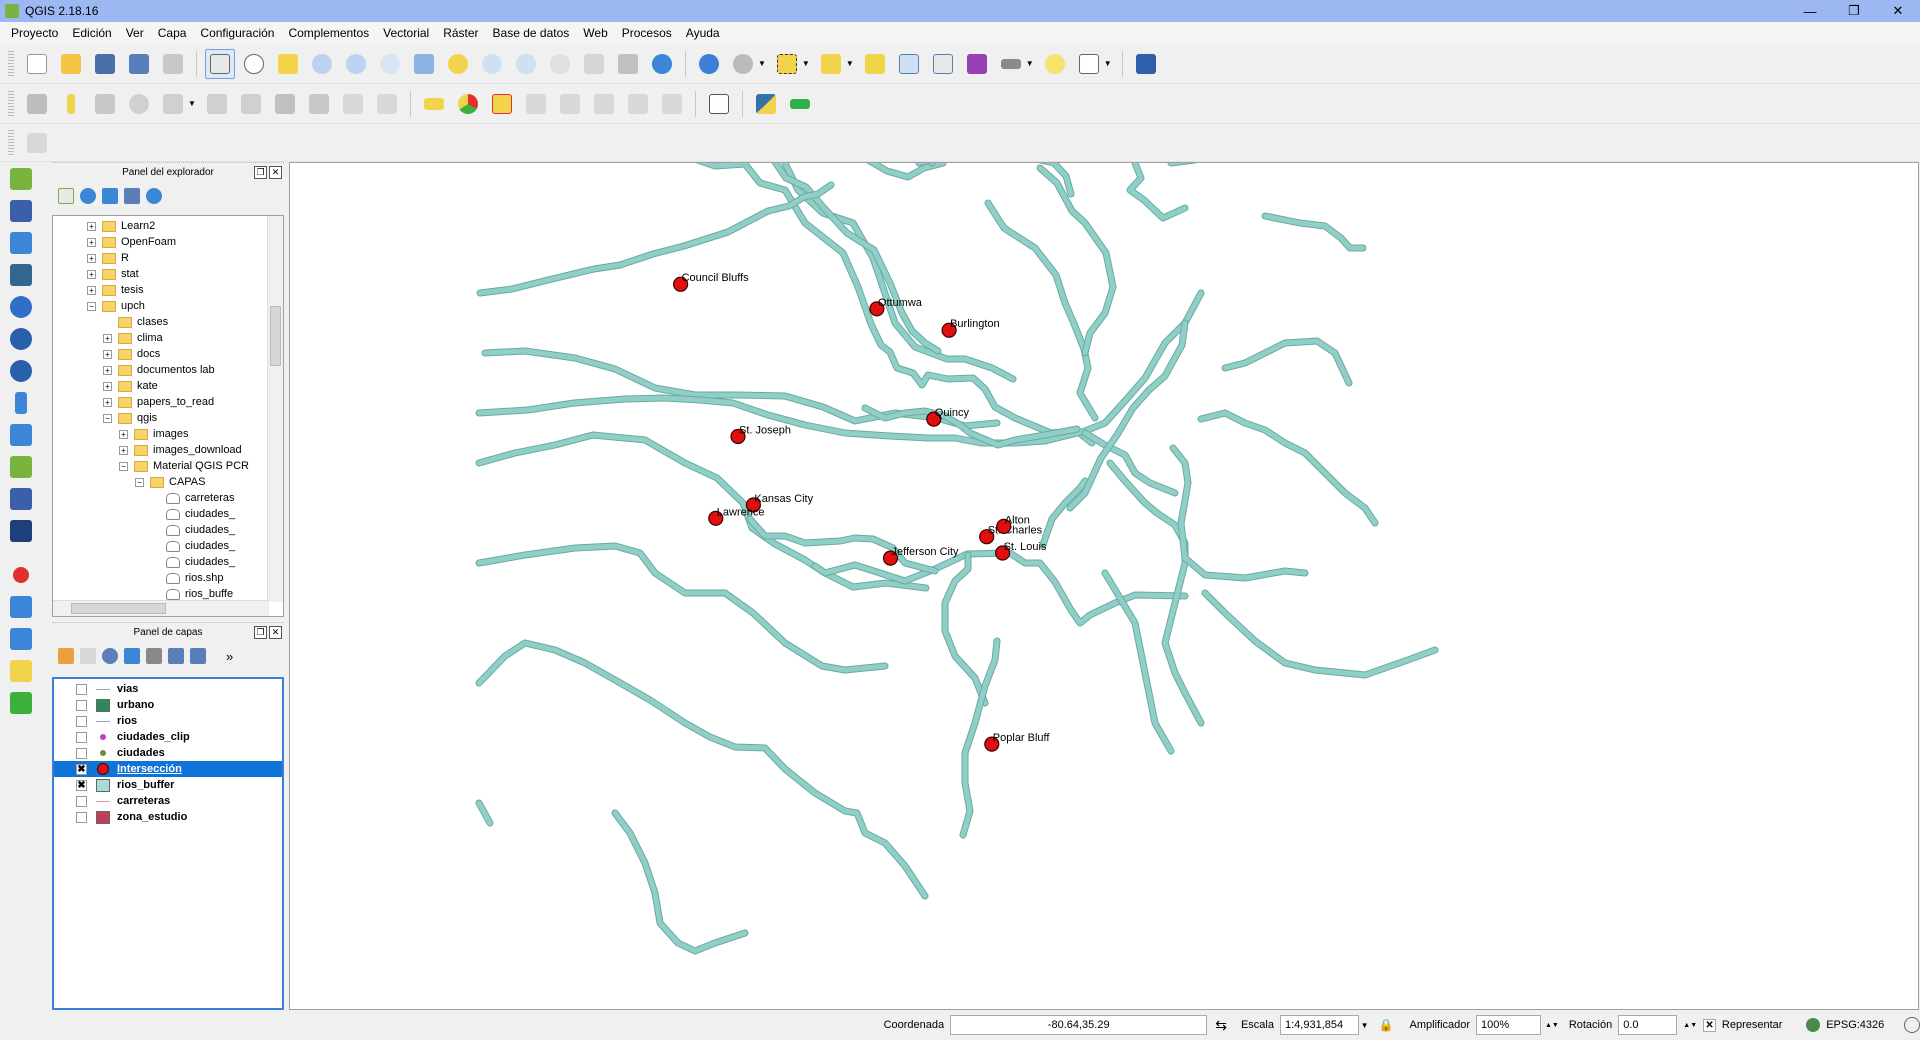  Describe the element at coordinates (594, 64) in the screenshot. I see `new-map-view-button` at that location.